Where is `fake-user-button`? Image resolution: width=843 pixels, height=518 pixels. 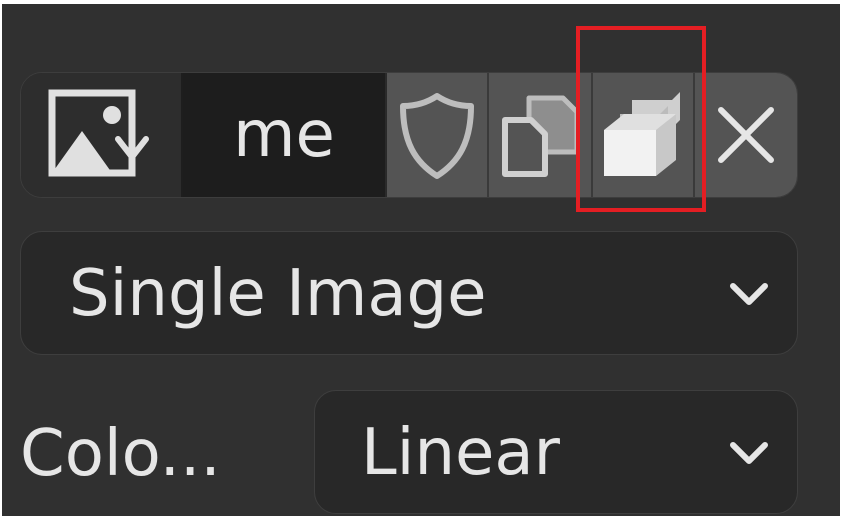
fake-user-button is located at coordinates (438, 135).